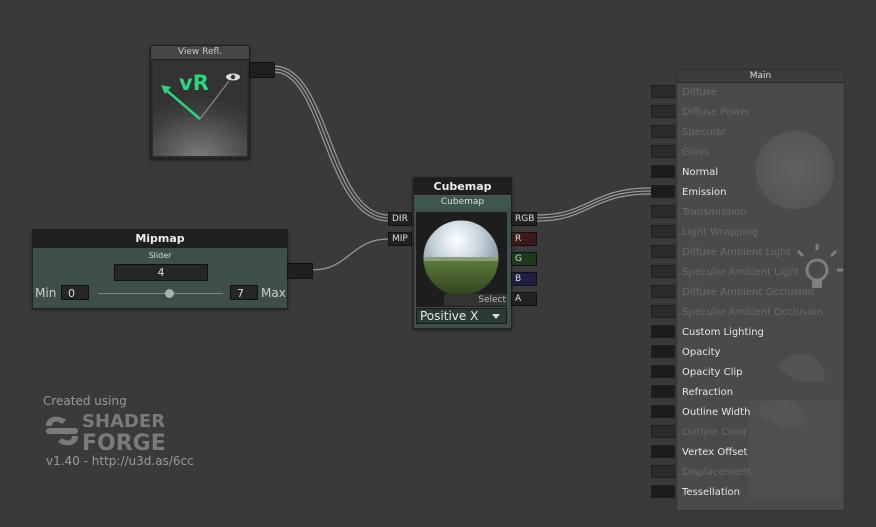  What do you see at coordinates (350, 254) in the screenshot?
I see `wire-mipmap-mip` at bounding box center [350, 254].